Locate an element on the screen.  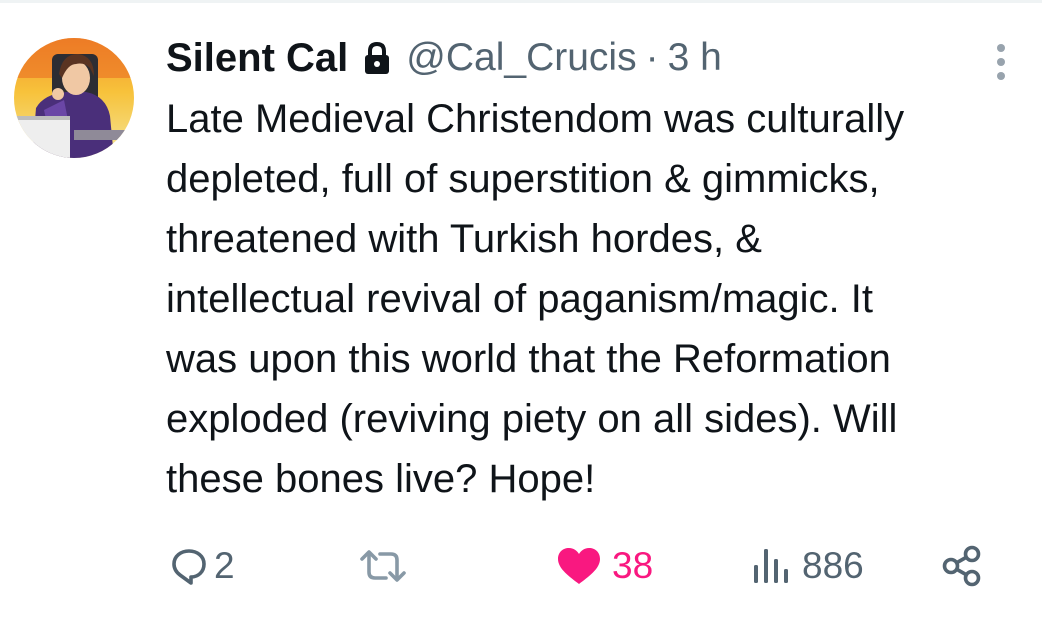
display-name: Silent Cal is located at coordinates (257, 58).